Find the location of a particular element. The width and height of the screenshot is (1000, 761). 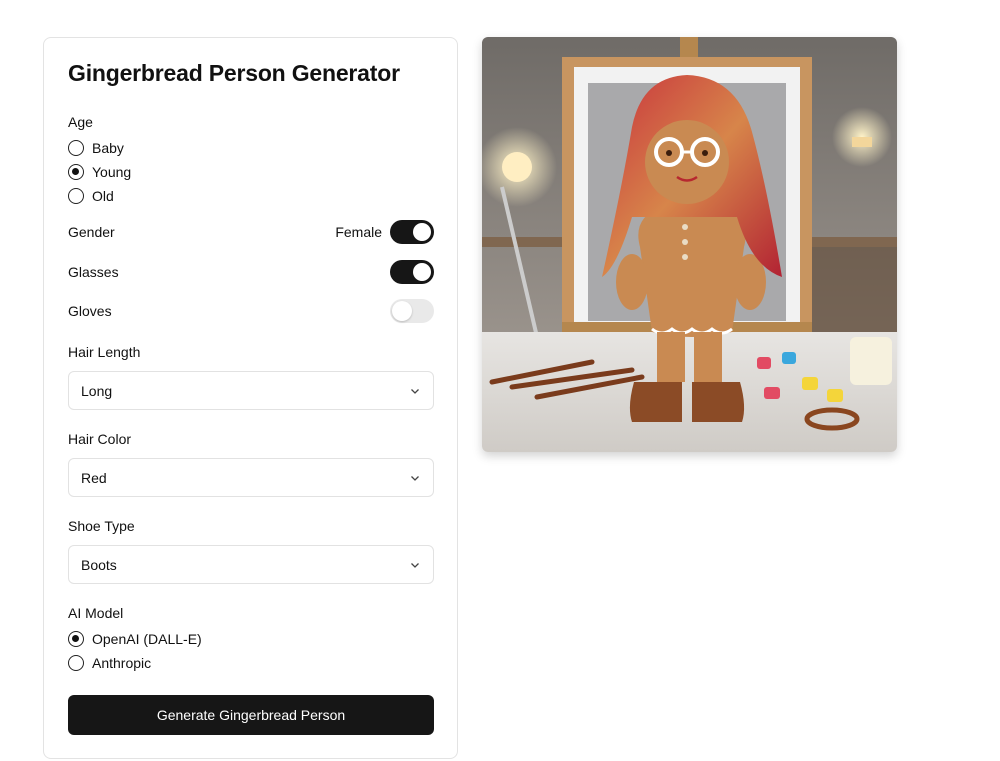

hair-color-select: Red is located at coordinates (251, 477).